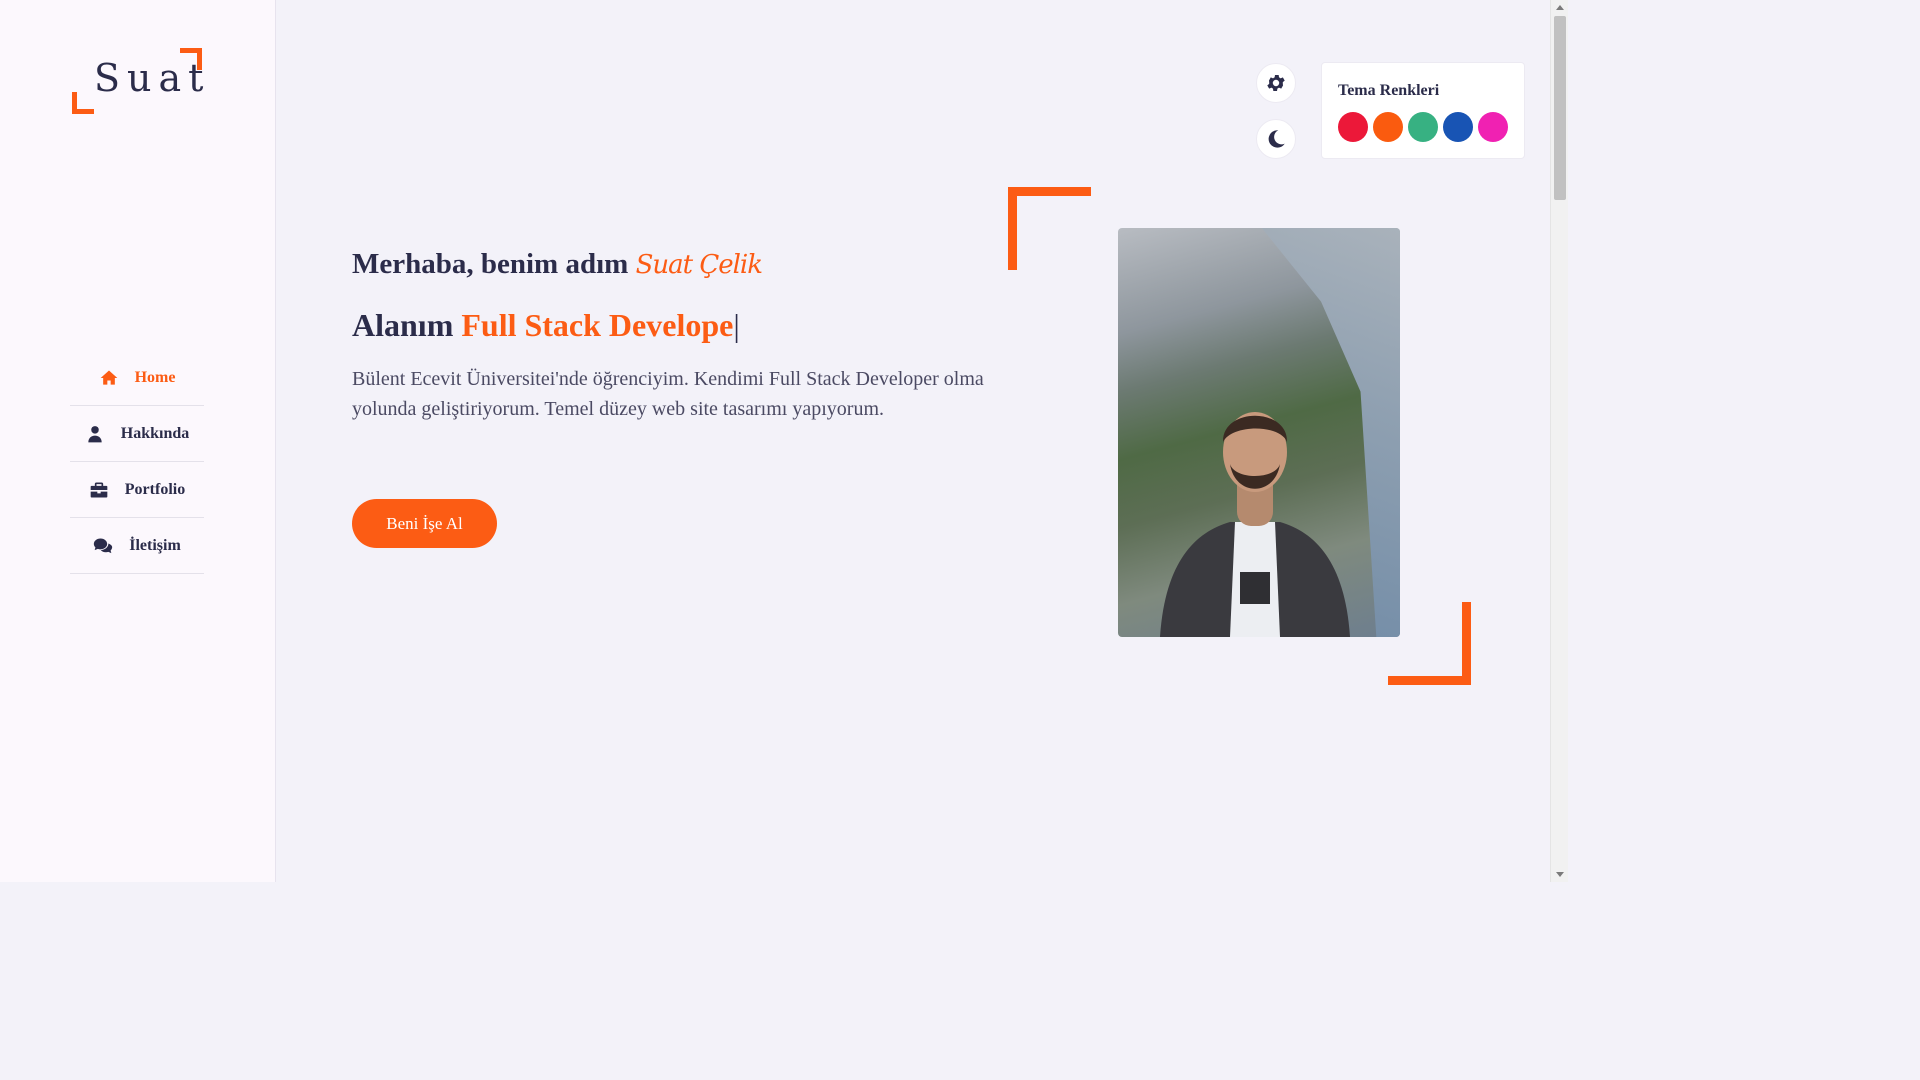 Image resolution: width=1920 pixels, height=1080 pixels. Describe the element at coordinates (155, 377) in the screenshot. I see `nav-item-label: Home` at that location.